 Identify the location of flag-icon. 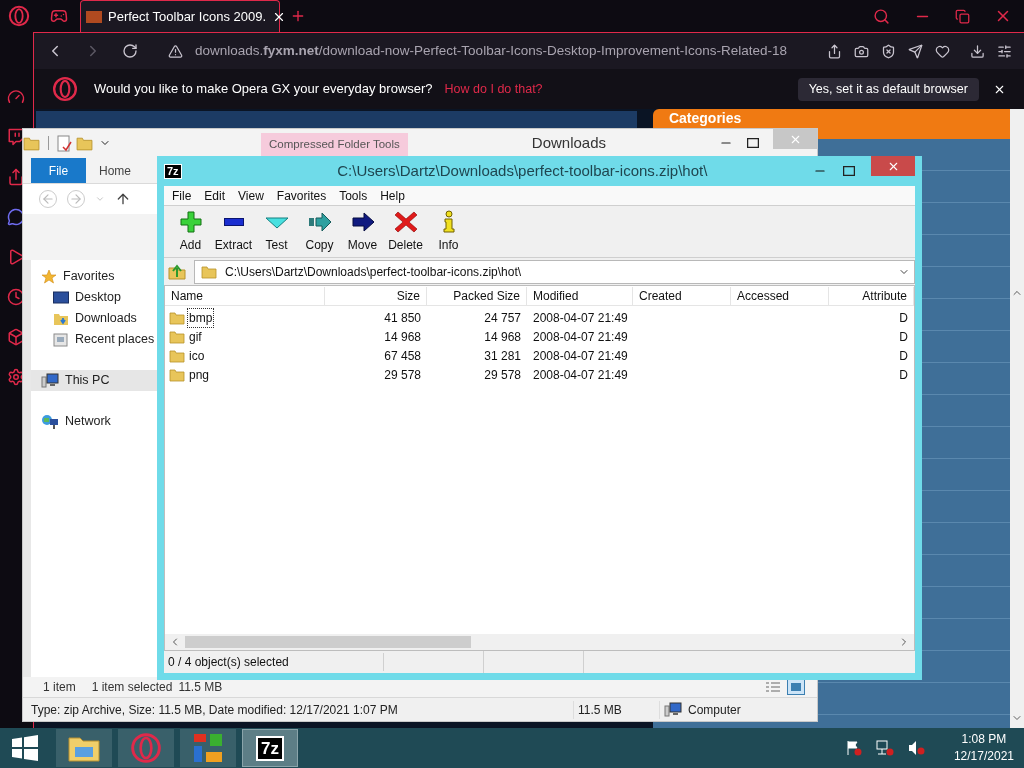
(853, 748).